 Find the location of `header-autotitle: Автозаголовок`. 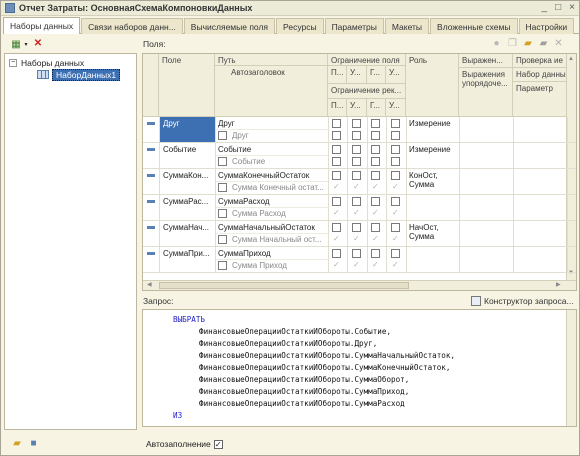

header-autotitle: Автозаголовок is located at coordinates (271, 91).